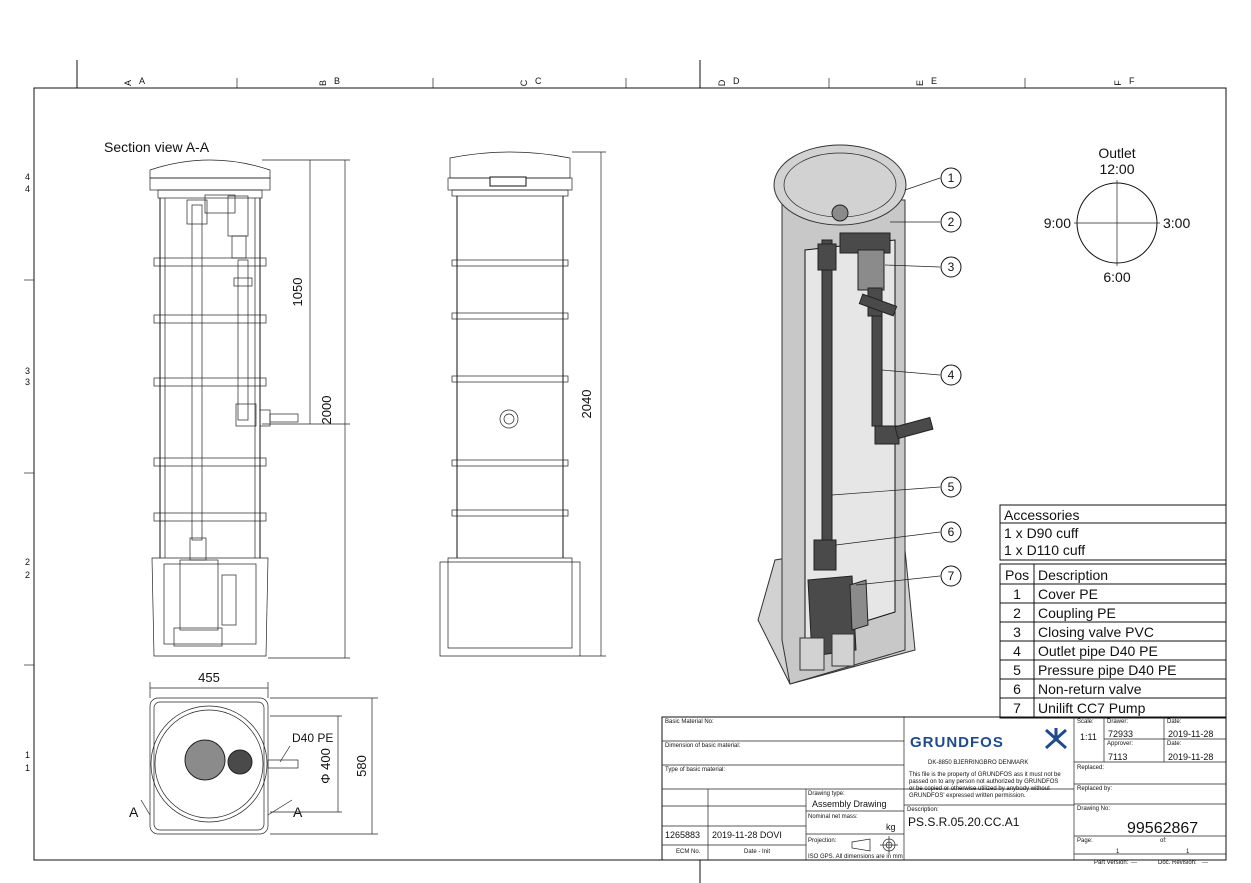 This screenshot has height=883, width=1251. Describe the element at coordinates (695, 770) in the screenshot. I see `type-basic-material-label: Type of basic material:` at that location.